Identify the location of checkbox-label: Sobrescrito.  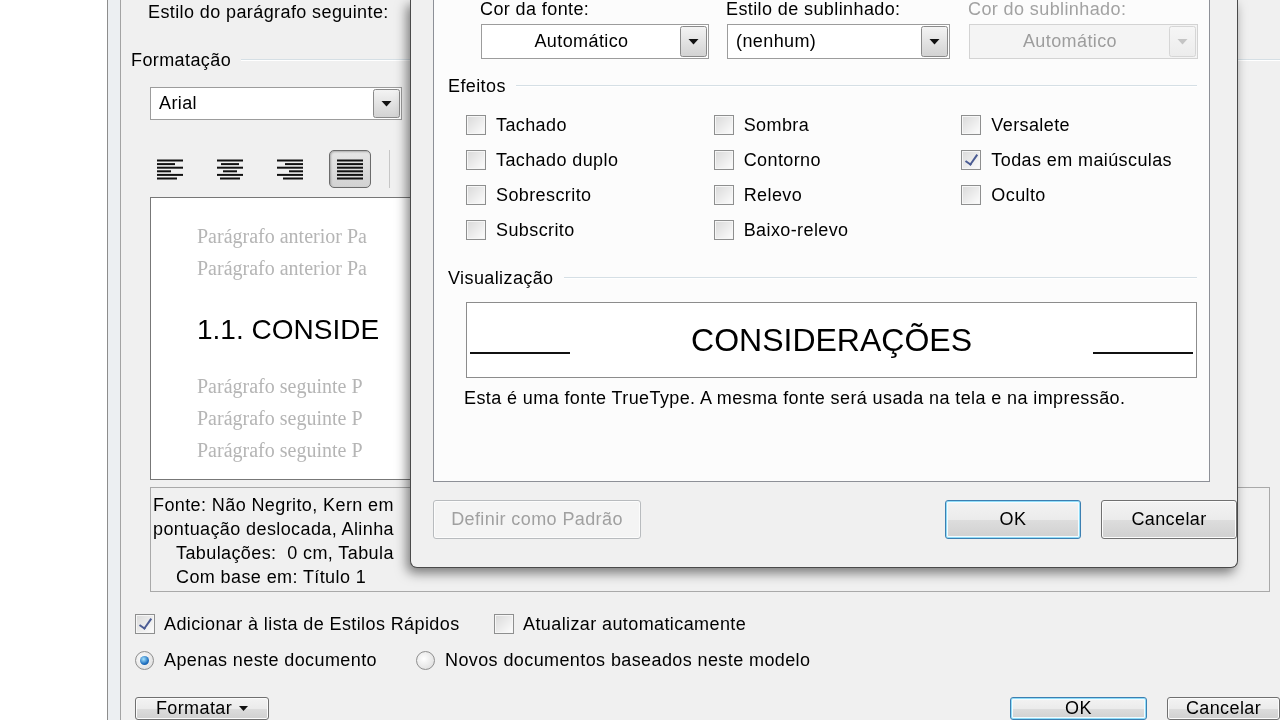
(544, 194).